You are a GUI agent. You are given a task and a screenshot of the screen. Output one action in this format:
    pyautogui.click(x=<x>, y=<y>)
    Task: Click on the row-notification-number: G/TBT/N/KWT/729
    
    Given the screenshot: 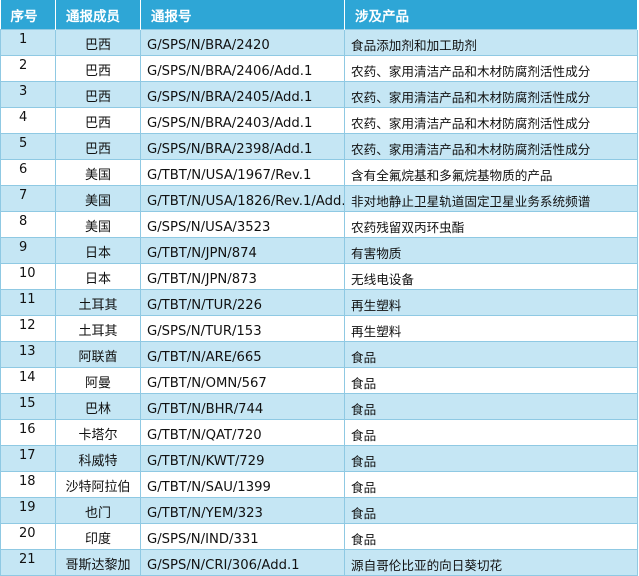 What is the action you would take?
    pyautogui.click(x=242, y=458)
    